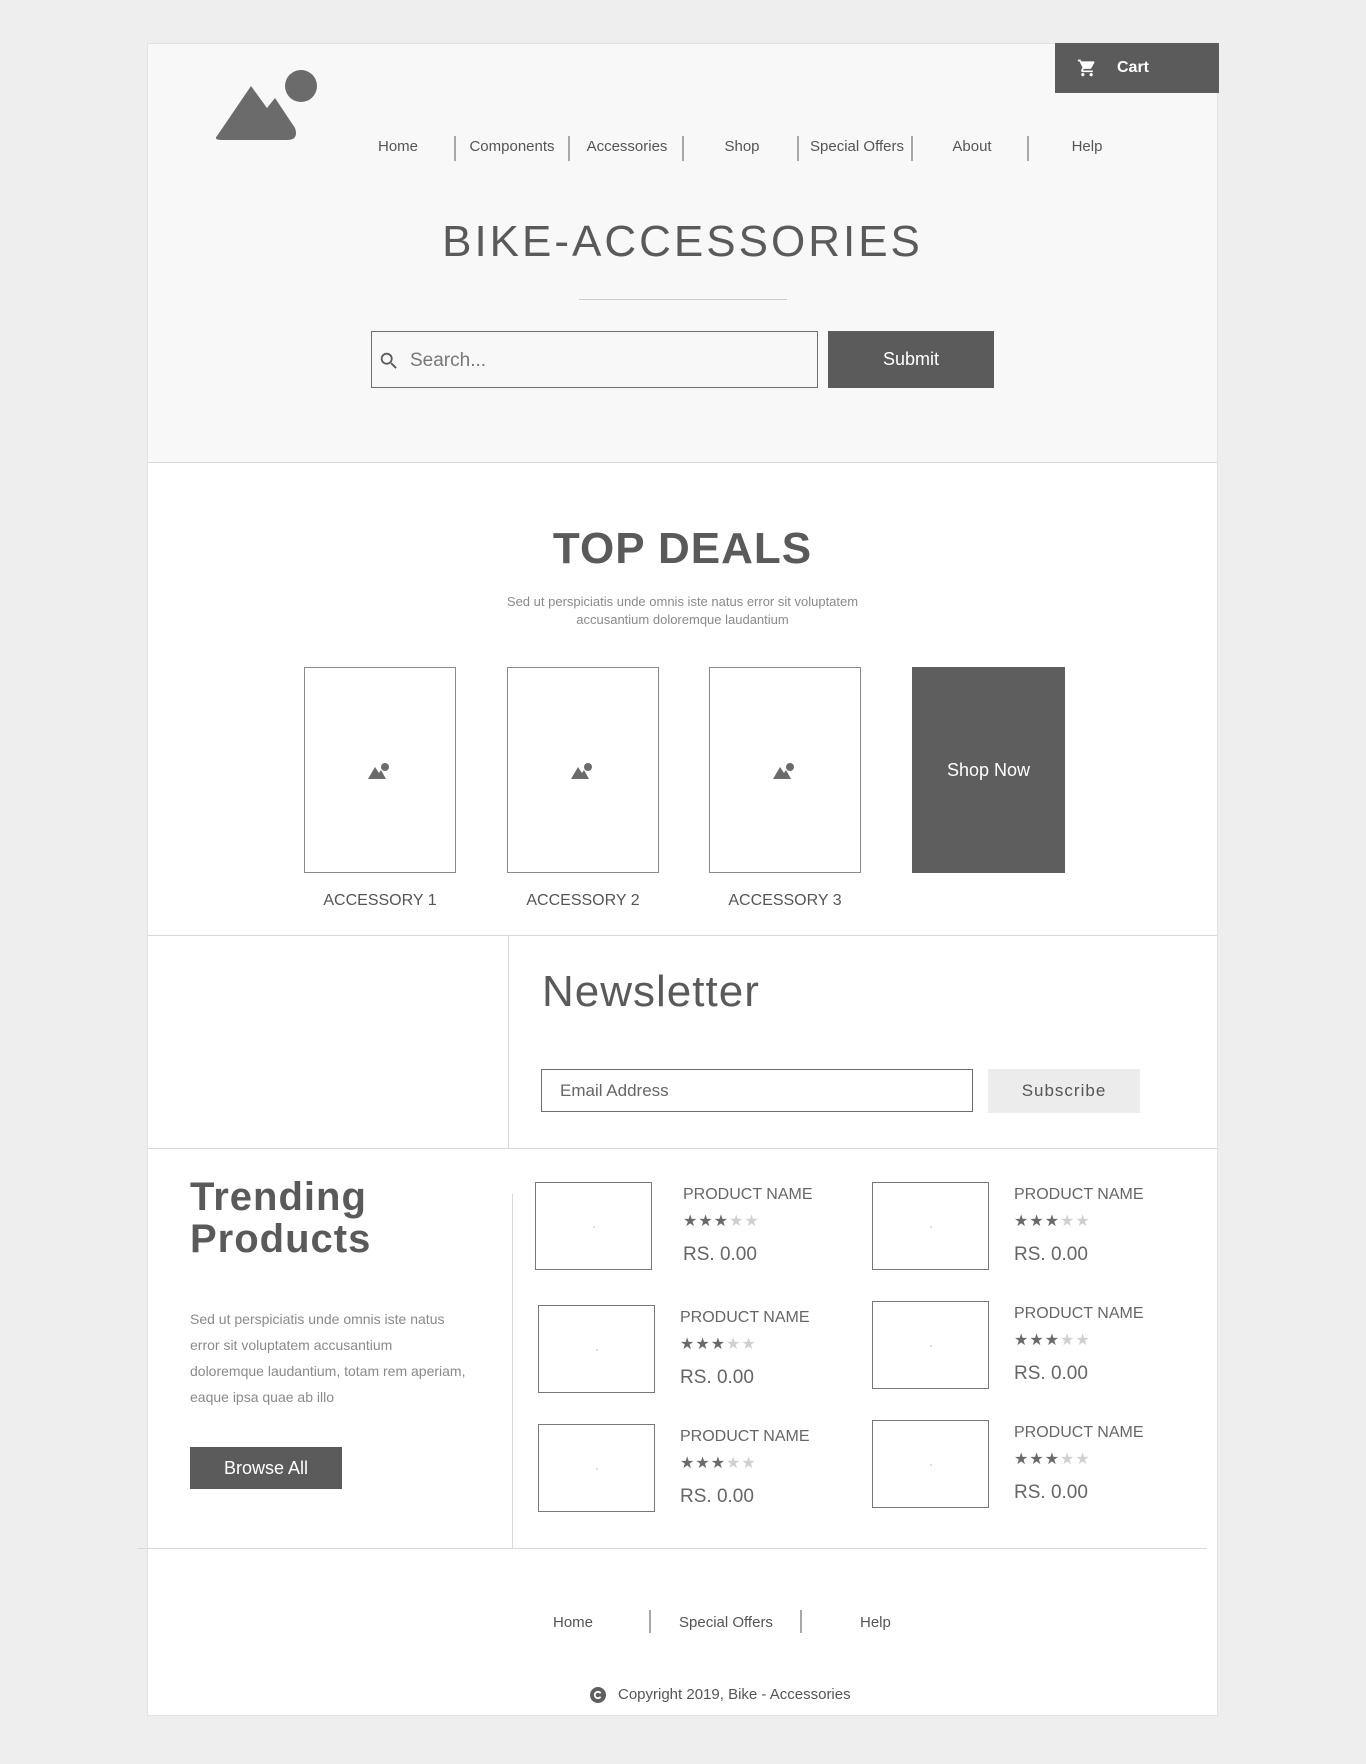 The height and width of the screenshot is (1764, 1366). Describe the element at coordinates (1087, 147) in the screenshot. I see `nav-item-help: Help` at that location.